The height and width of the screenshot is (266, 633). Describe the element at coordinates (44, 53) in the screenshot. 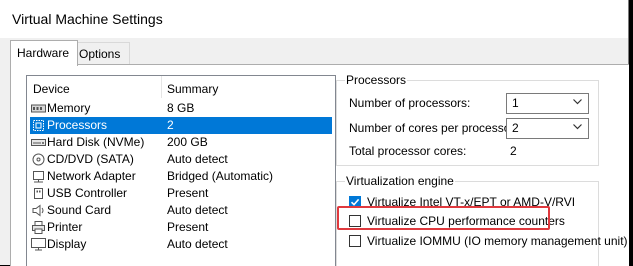

I see `tab-hardware: Hardware` at that location.